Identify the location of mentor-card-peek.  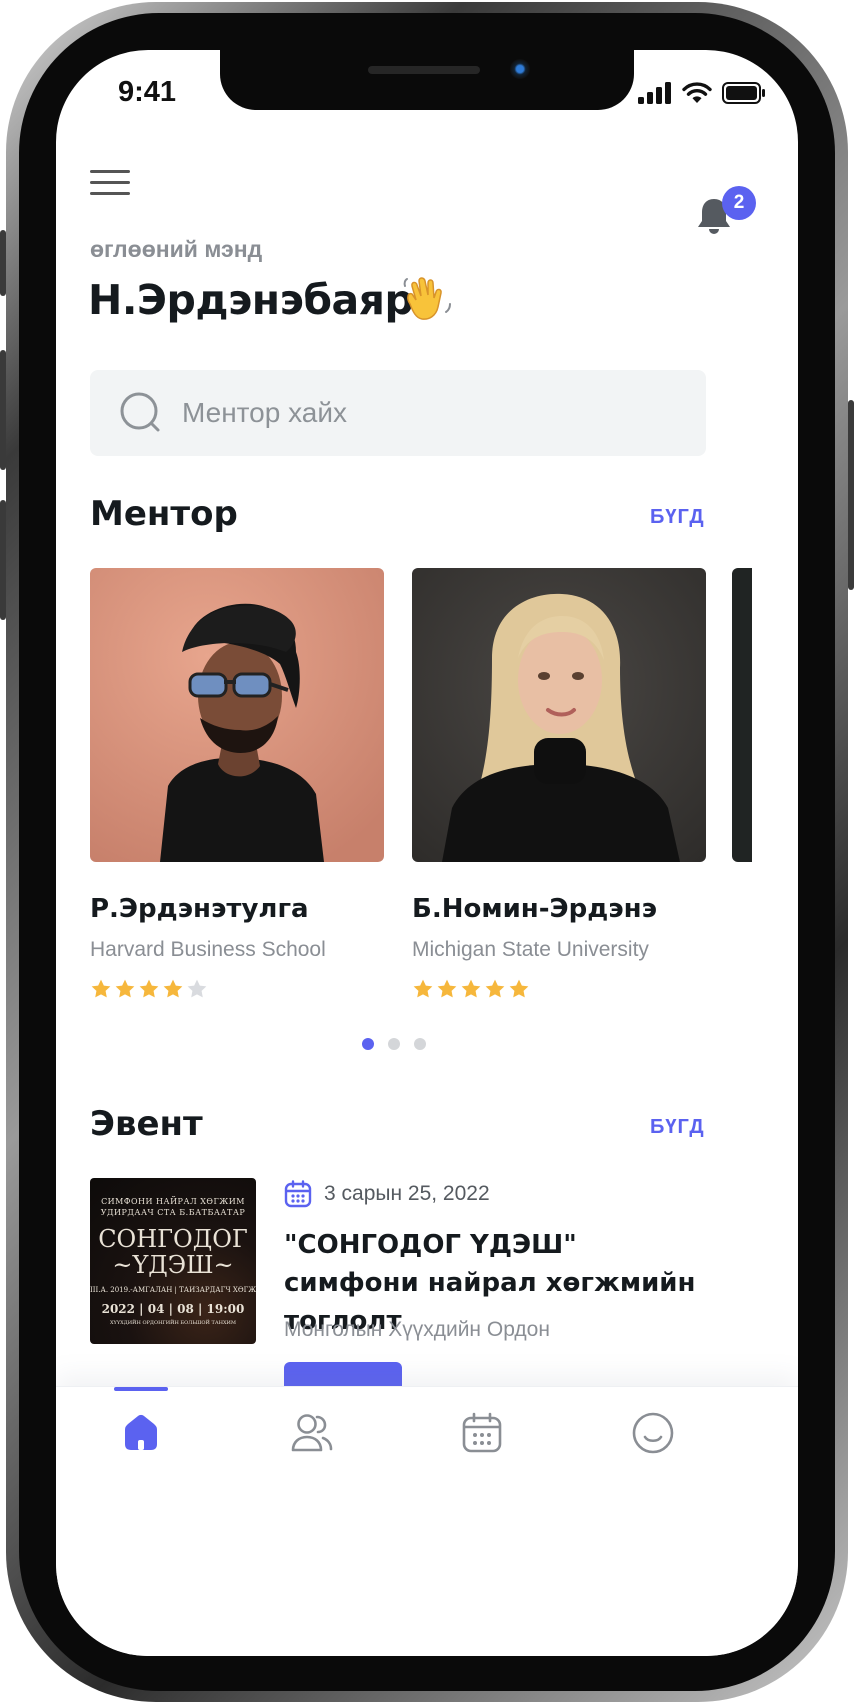
(742, 715).